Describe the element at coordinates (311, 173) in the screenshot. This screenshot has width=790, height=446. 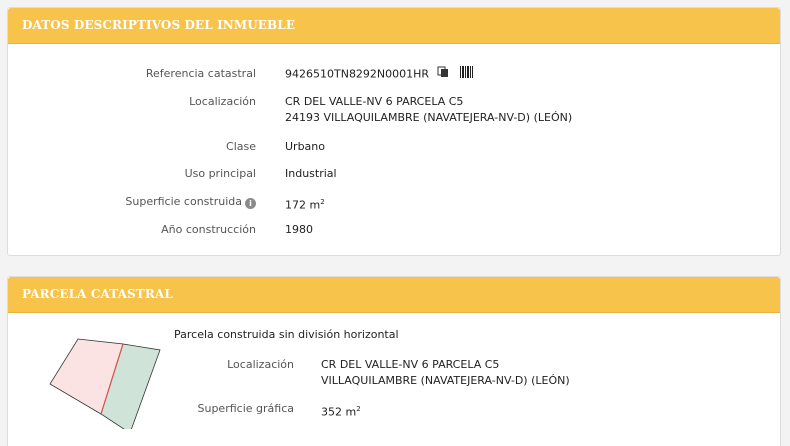
I see `value-uso-principal: Industrial` at that location.